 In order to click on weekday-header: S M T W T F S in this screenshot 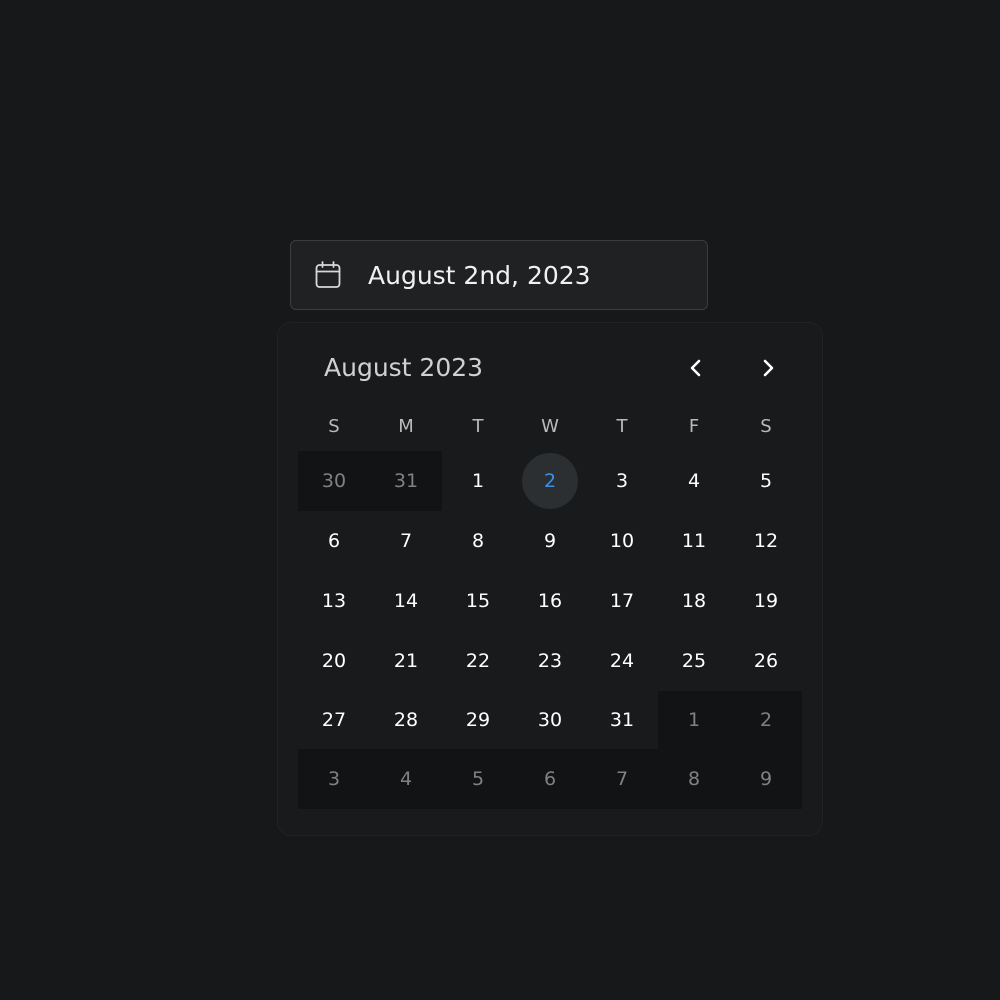, I will do `click(550, 427)`.